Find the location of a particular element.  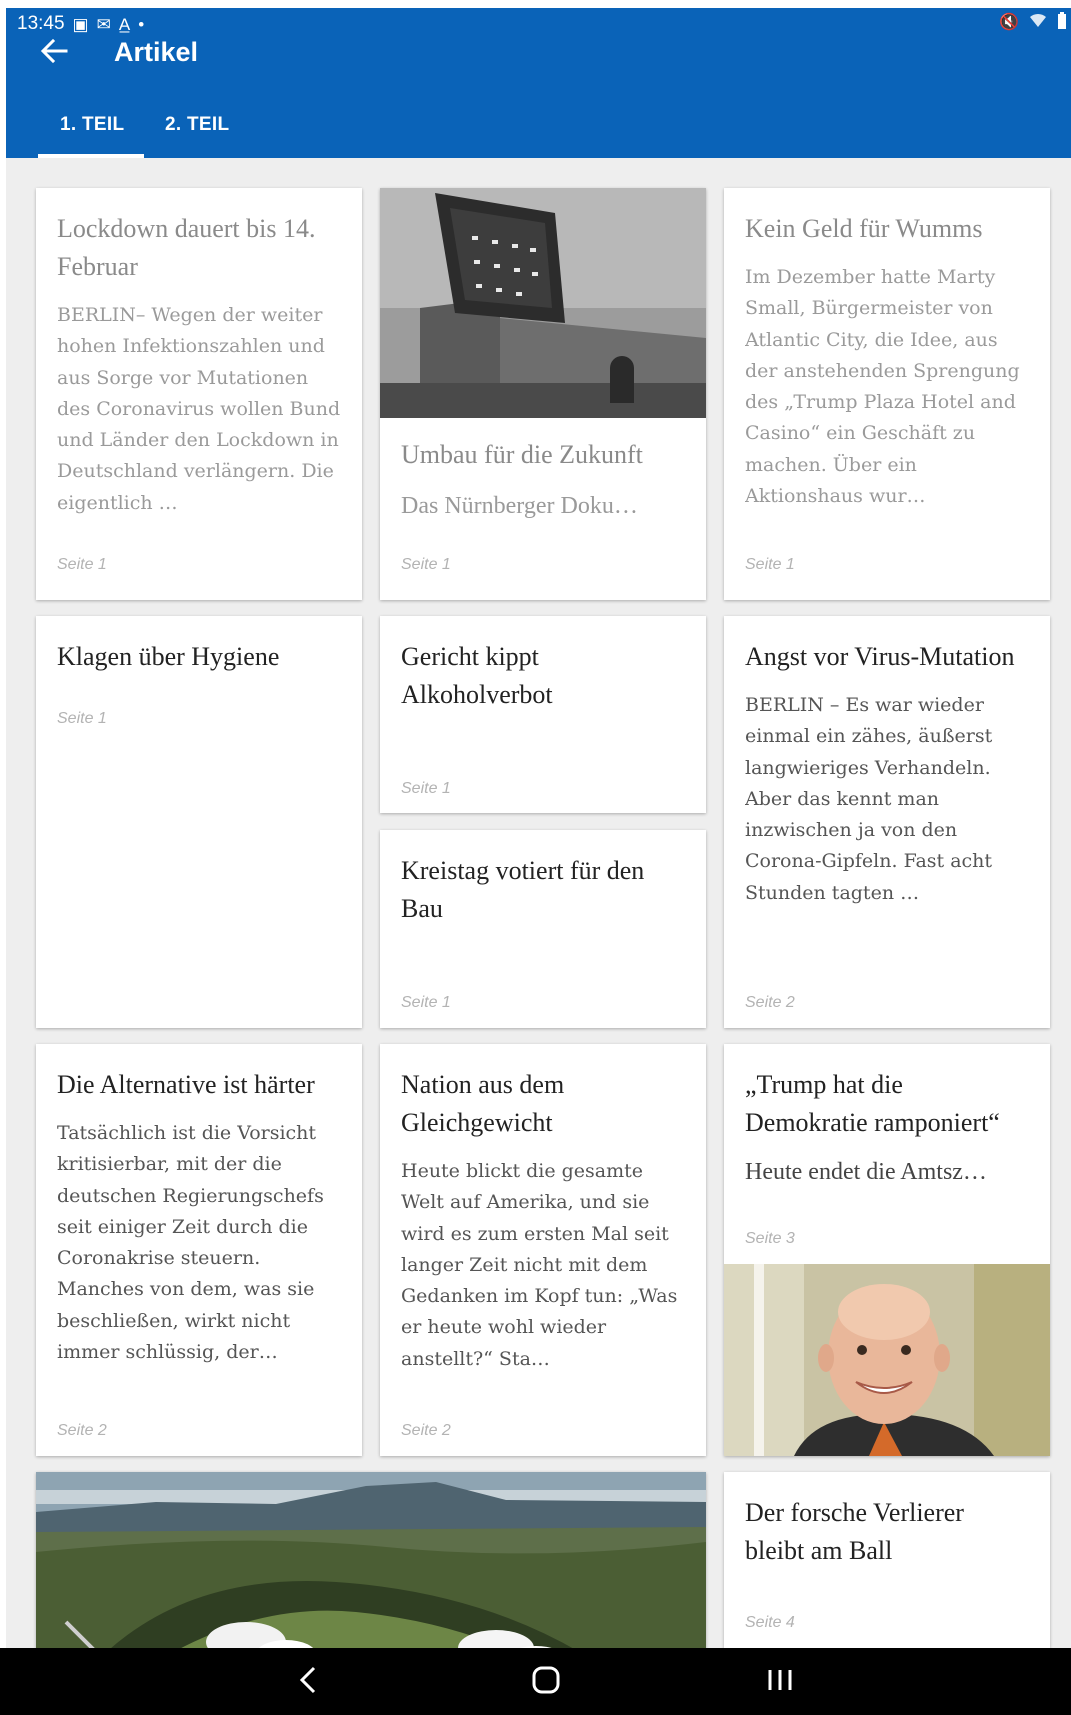

article-card-landscape is located at coordinates (371, 1567).